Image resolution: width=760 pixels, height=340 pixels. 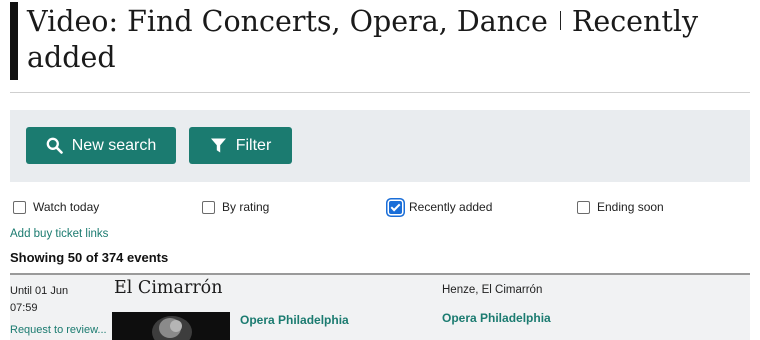 What do you see at coordinates (253, 145) in the screenshot?
I see `filter-label: Filter` at bounding box center [253, 145].